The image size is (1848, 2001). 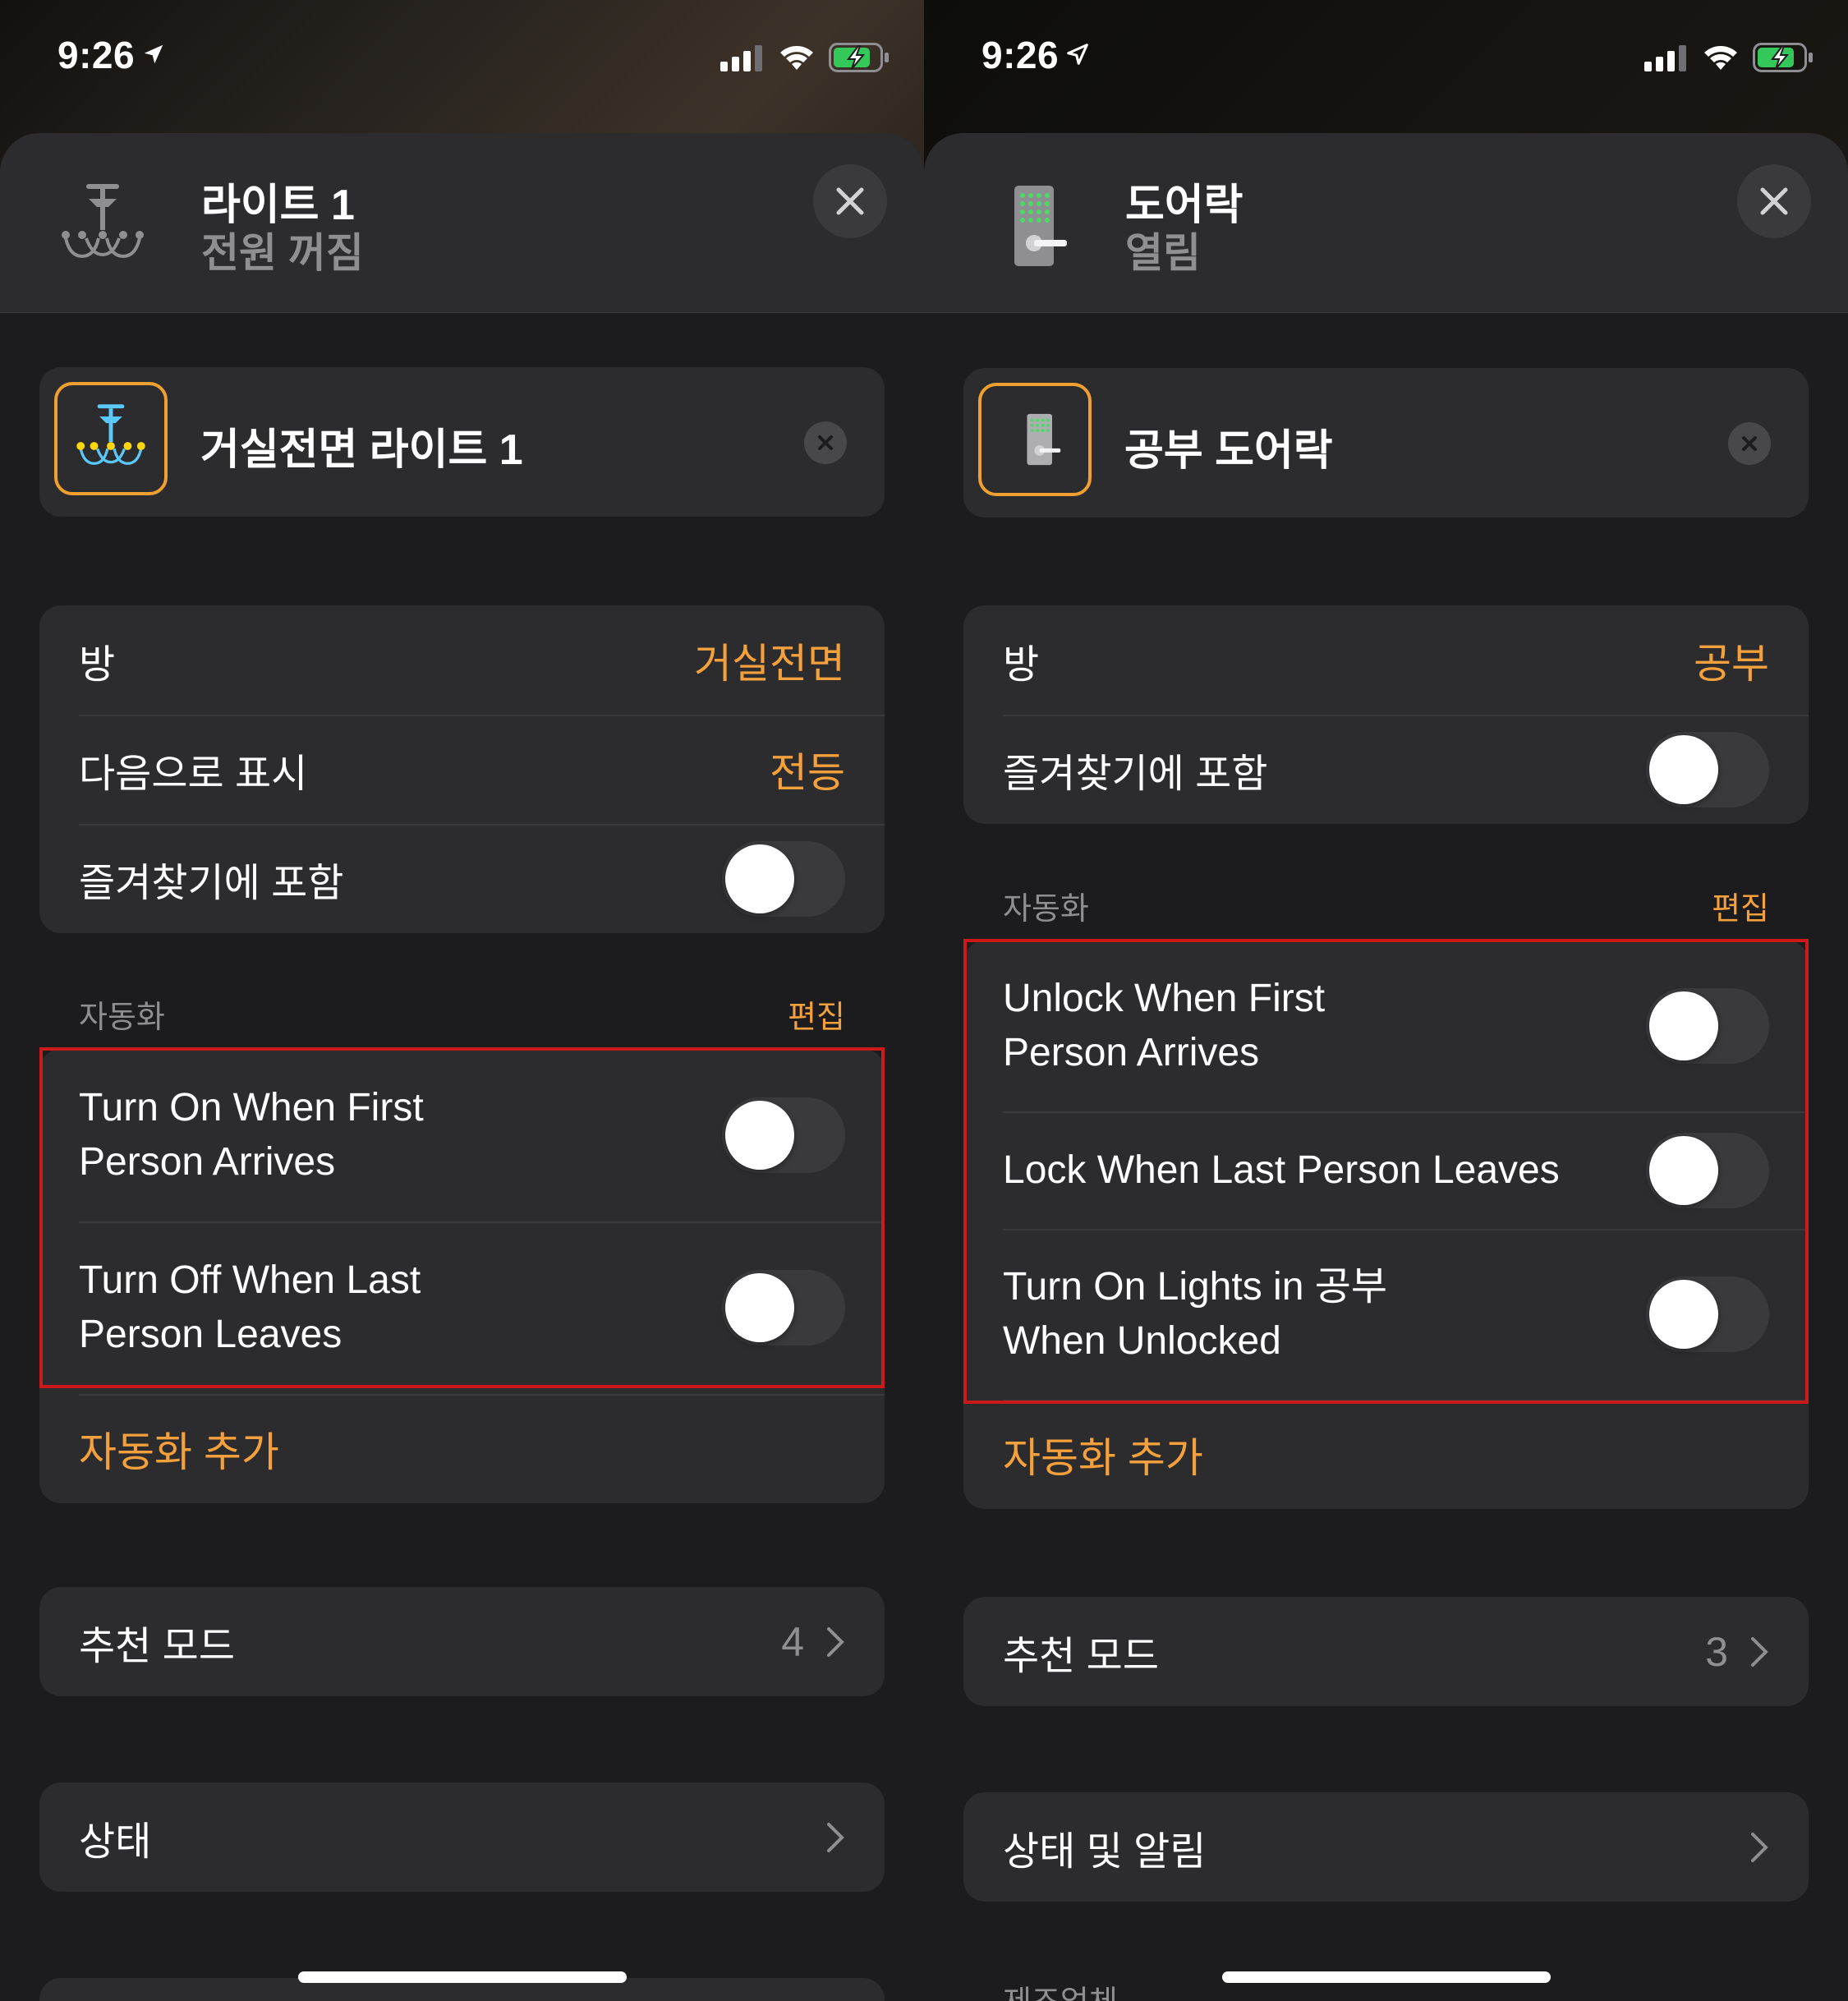 What do you see at coordinates (462, 1135) in the screenshot?
I see `automation-row: Turn On When First Person Arrives` at bounding box center [462, 1135].